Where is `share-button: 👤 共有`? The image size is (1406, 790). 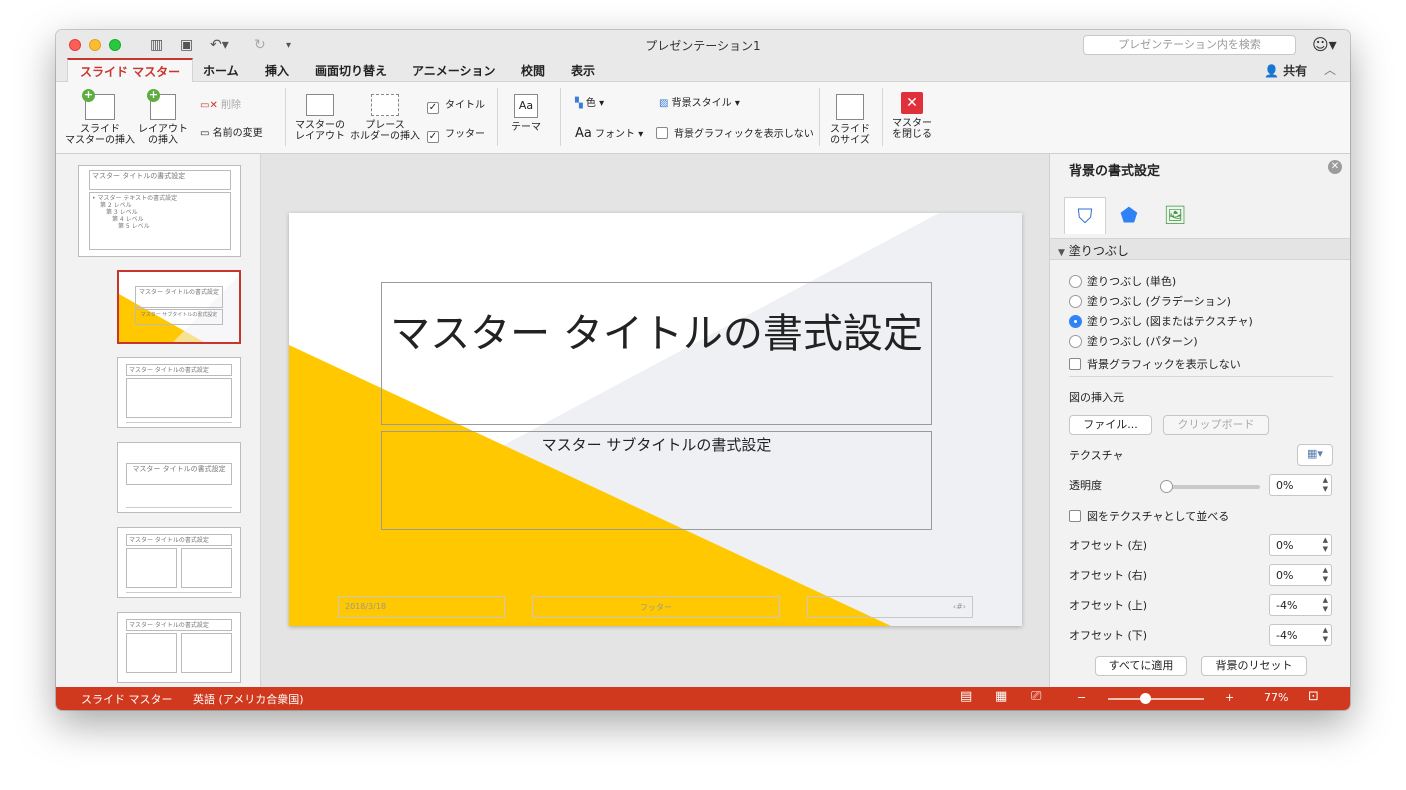
share-button: 👤 共有 is located at coordinates (1285, 70).